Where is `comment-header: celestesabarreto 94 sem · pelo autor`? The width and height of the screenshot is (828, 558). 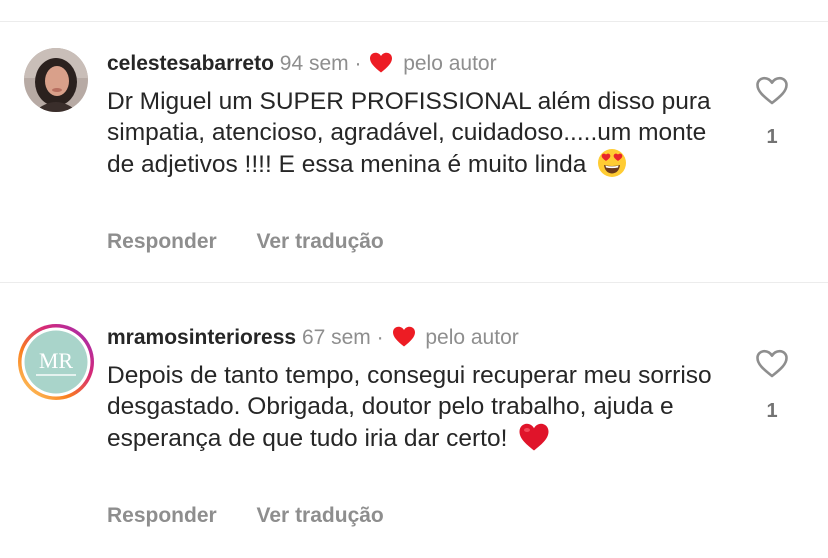 comment-header: celestesabarreto 94 sem · pelo autor is located at coordinates (302, 65).